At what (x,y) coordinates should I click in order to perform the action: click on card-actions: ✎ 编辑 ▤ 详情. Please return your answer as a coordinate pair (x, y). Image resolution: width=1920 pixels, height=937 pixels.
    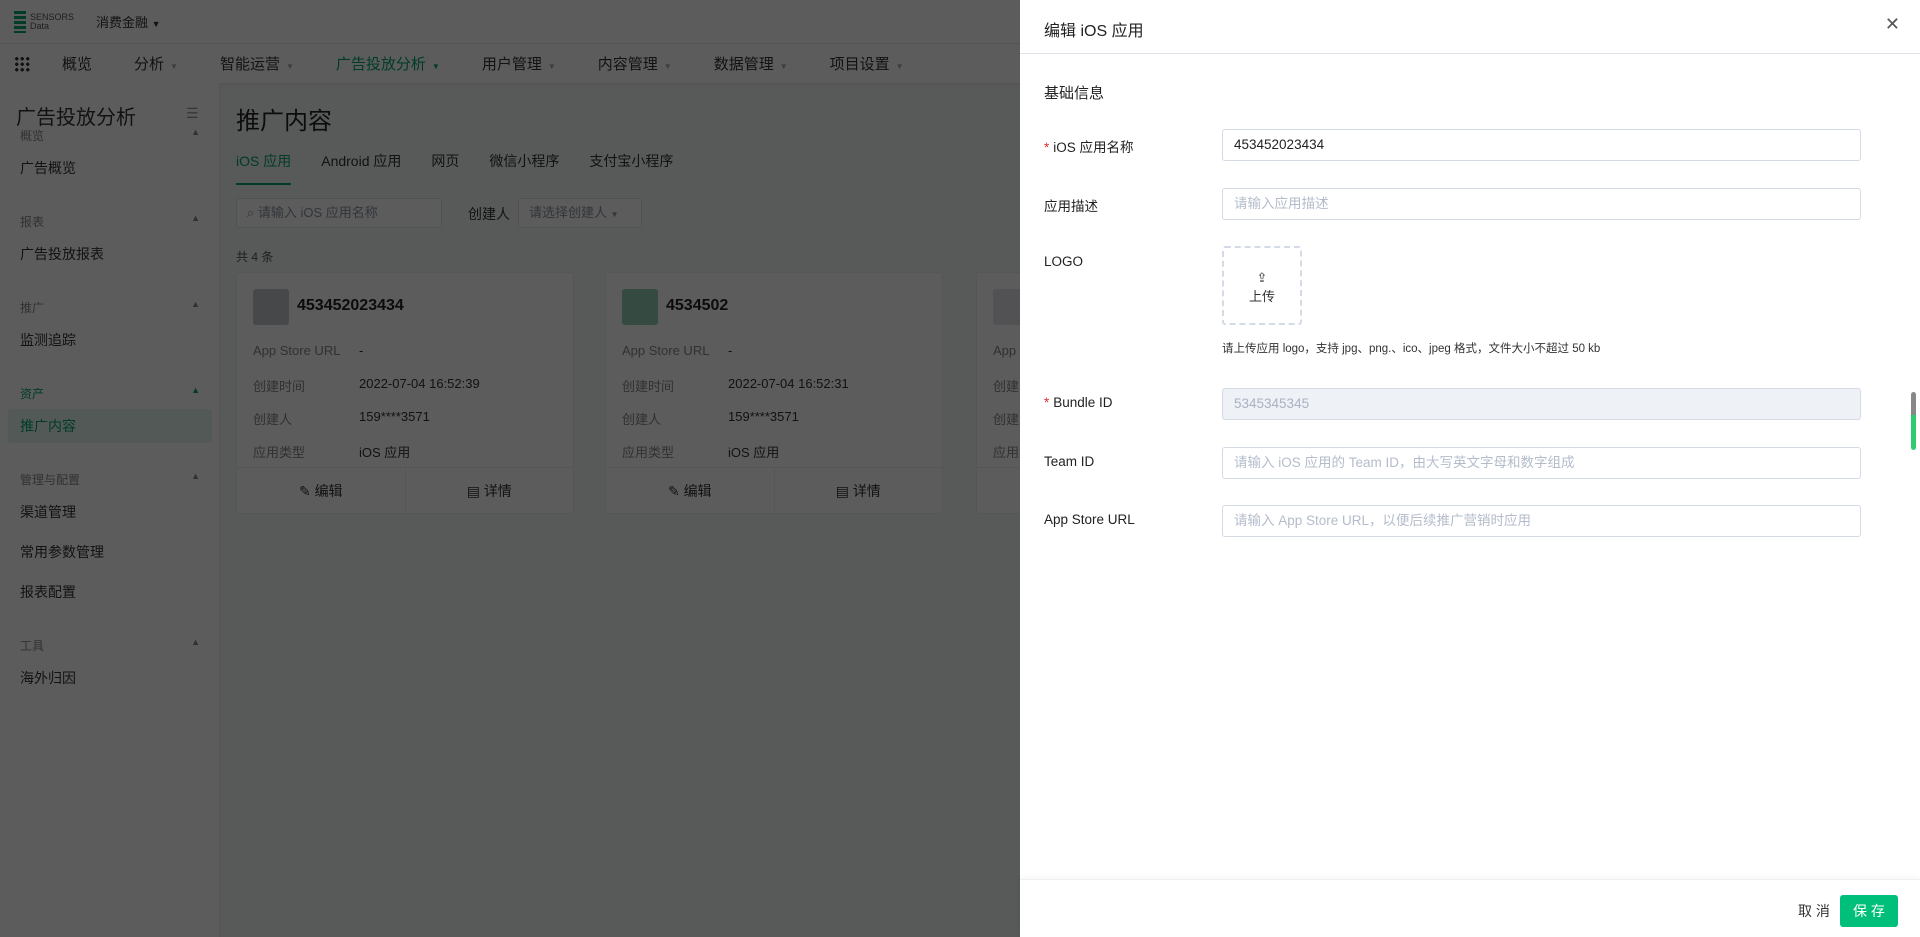
    Looking at the image, I should click on (774, 490).